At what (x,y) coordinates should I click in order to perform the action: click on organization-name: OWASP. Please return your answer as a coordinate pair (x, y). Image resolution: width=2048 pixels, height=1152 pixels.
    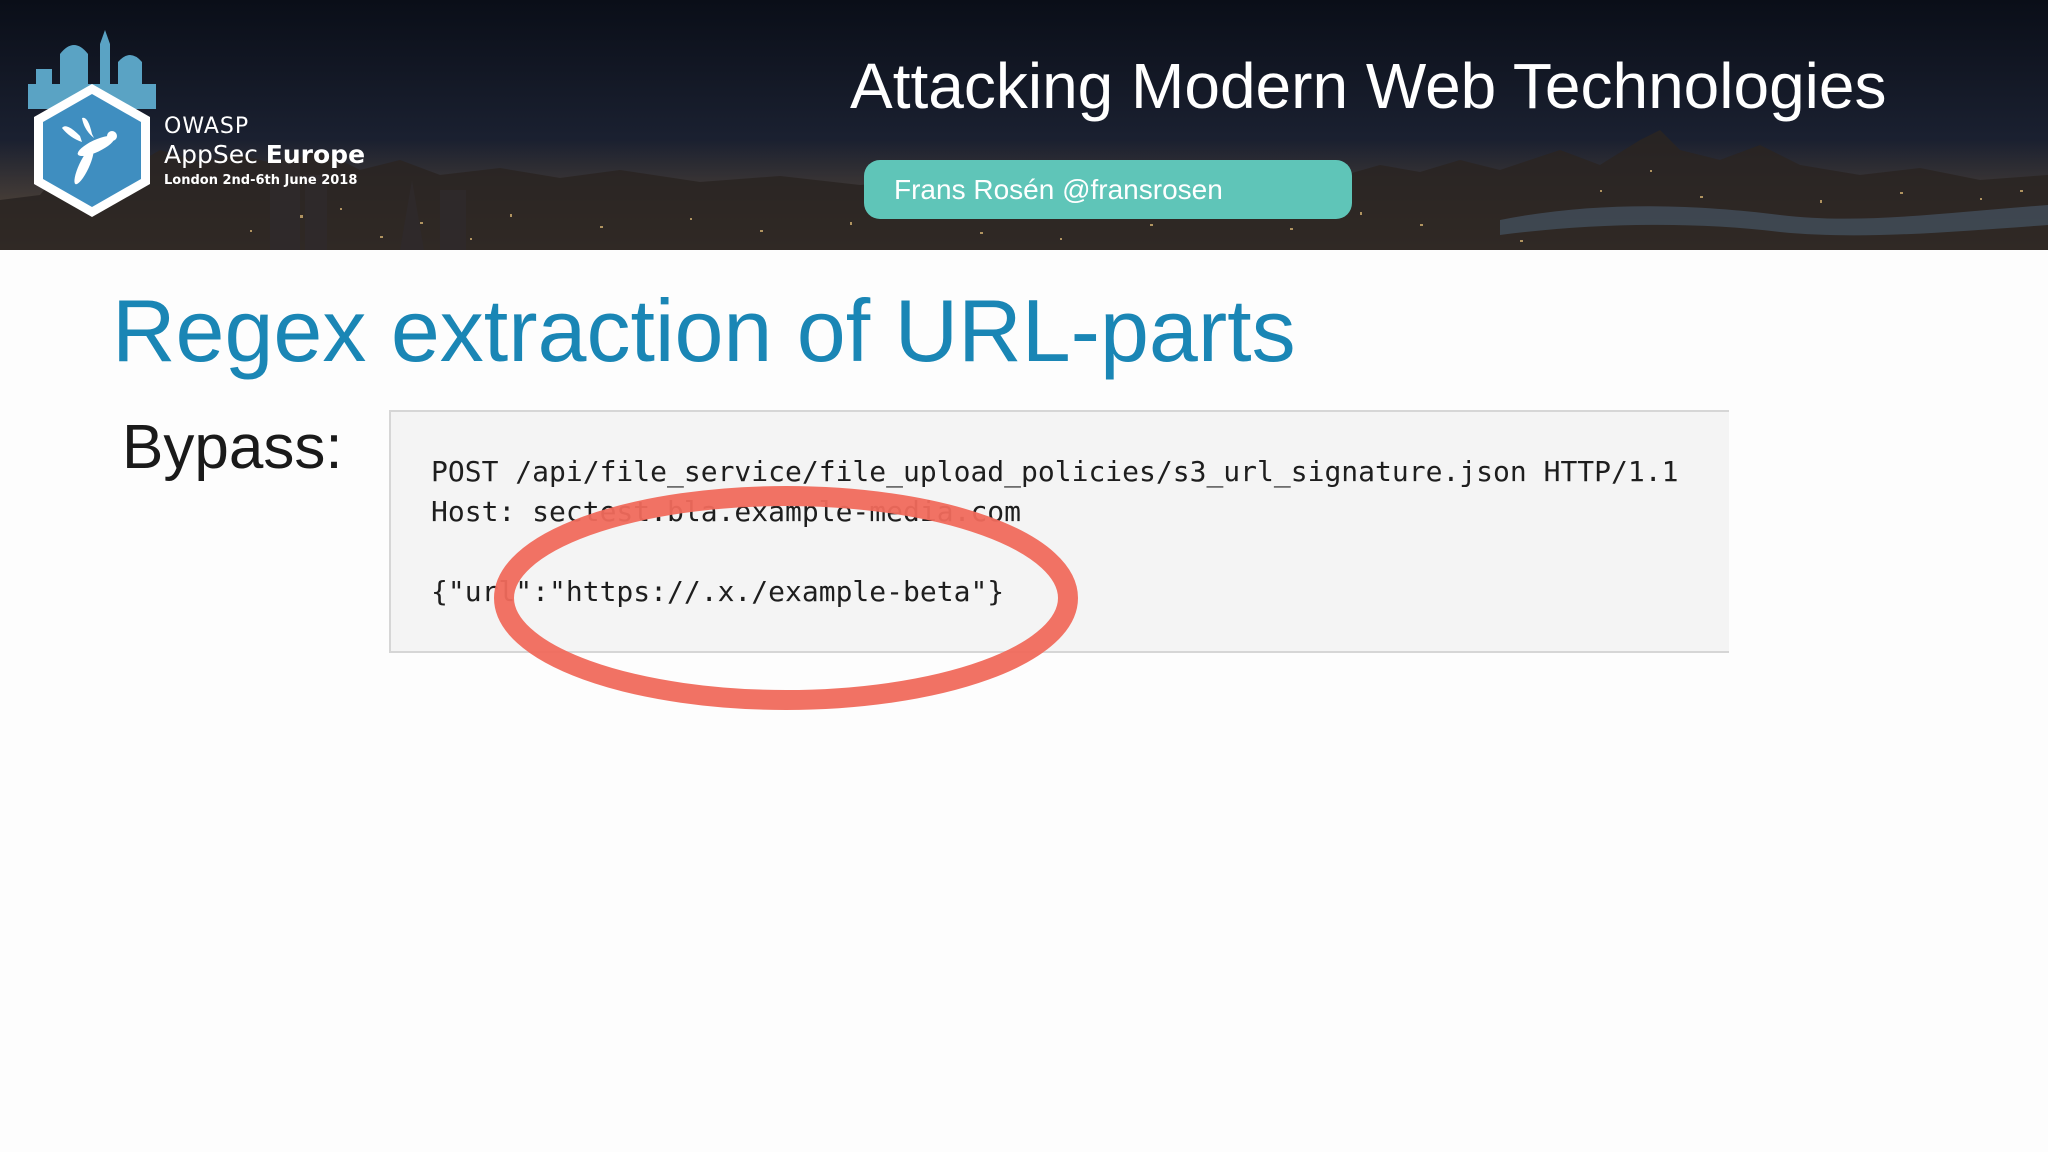
    Looking at the image, I should click on (207, 126).